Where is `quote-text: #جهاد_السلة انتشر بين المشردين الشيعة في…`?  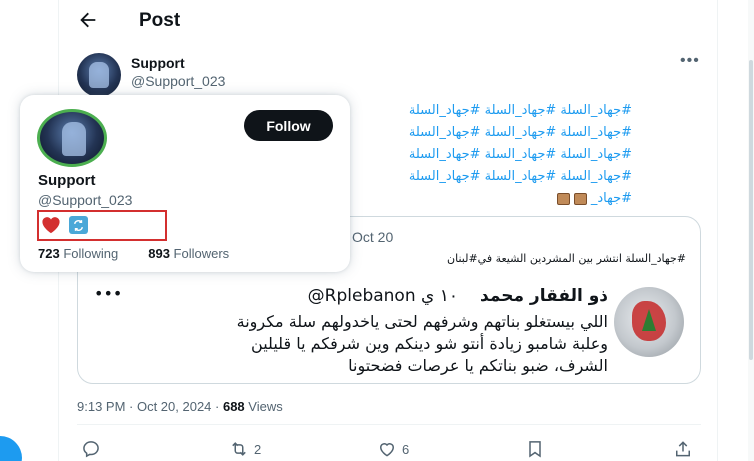 quote-text: #جهاد_السلة انتشر بين المشردين الشيعة في… is located at coordinates (566, 258).